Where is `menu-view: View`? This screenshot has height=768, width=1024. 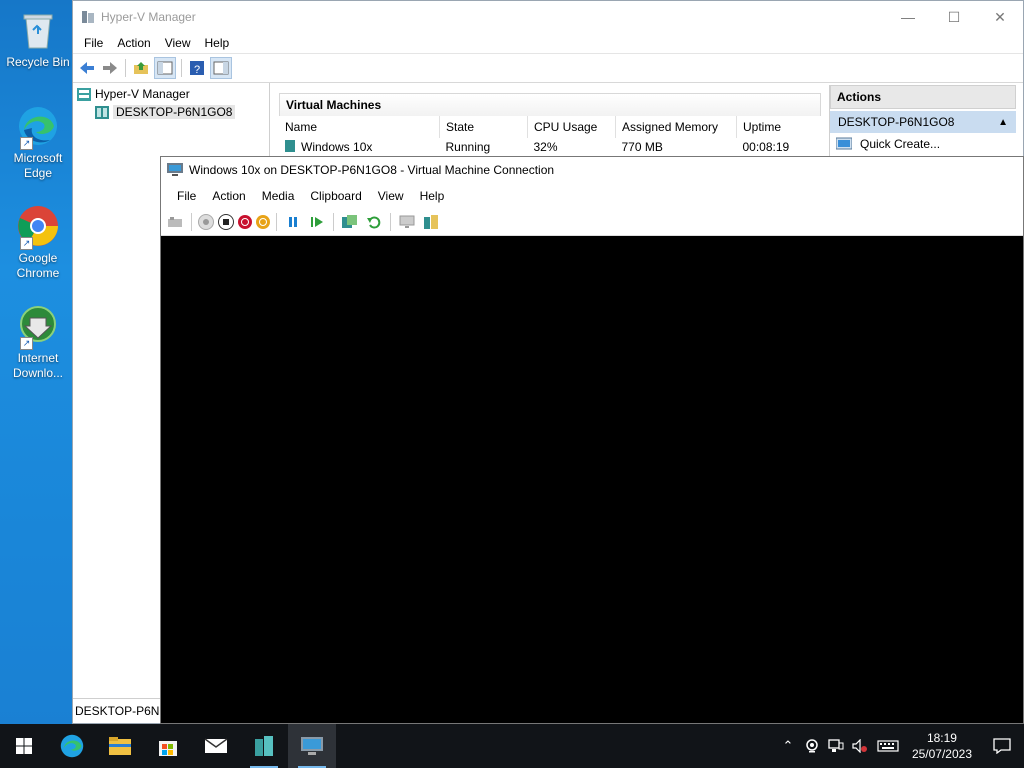
menu-view: View is located at coordinates (178, 43).